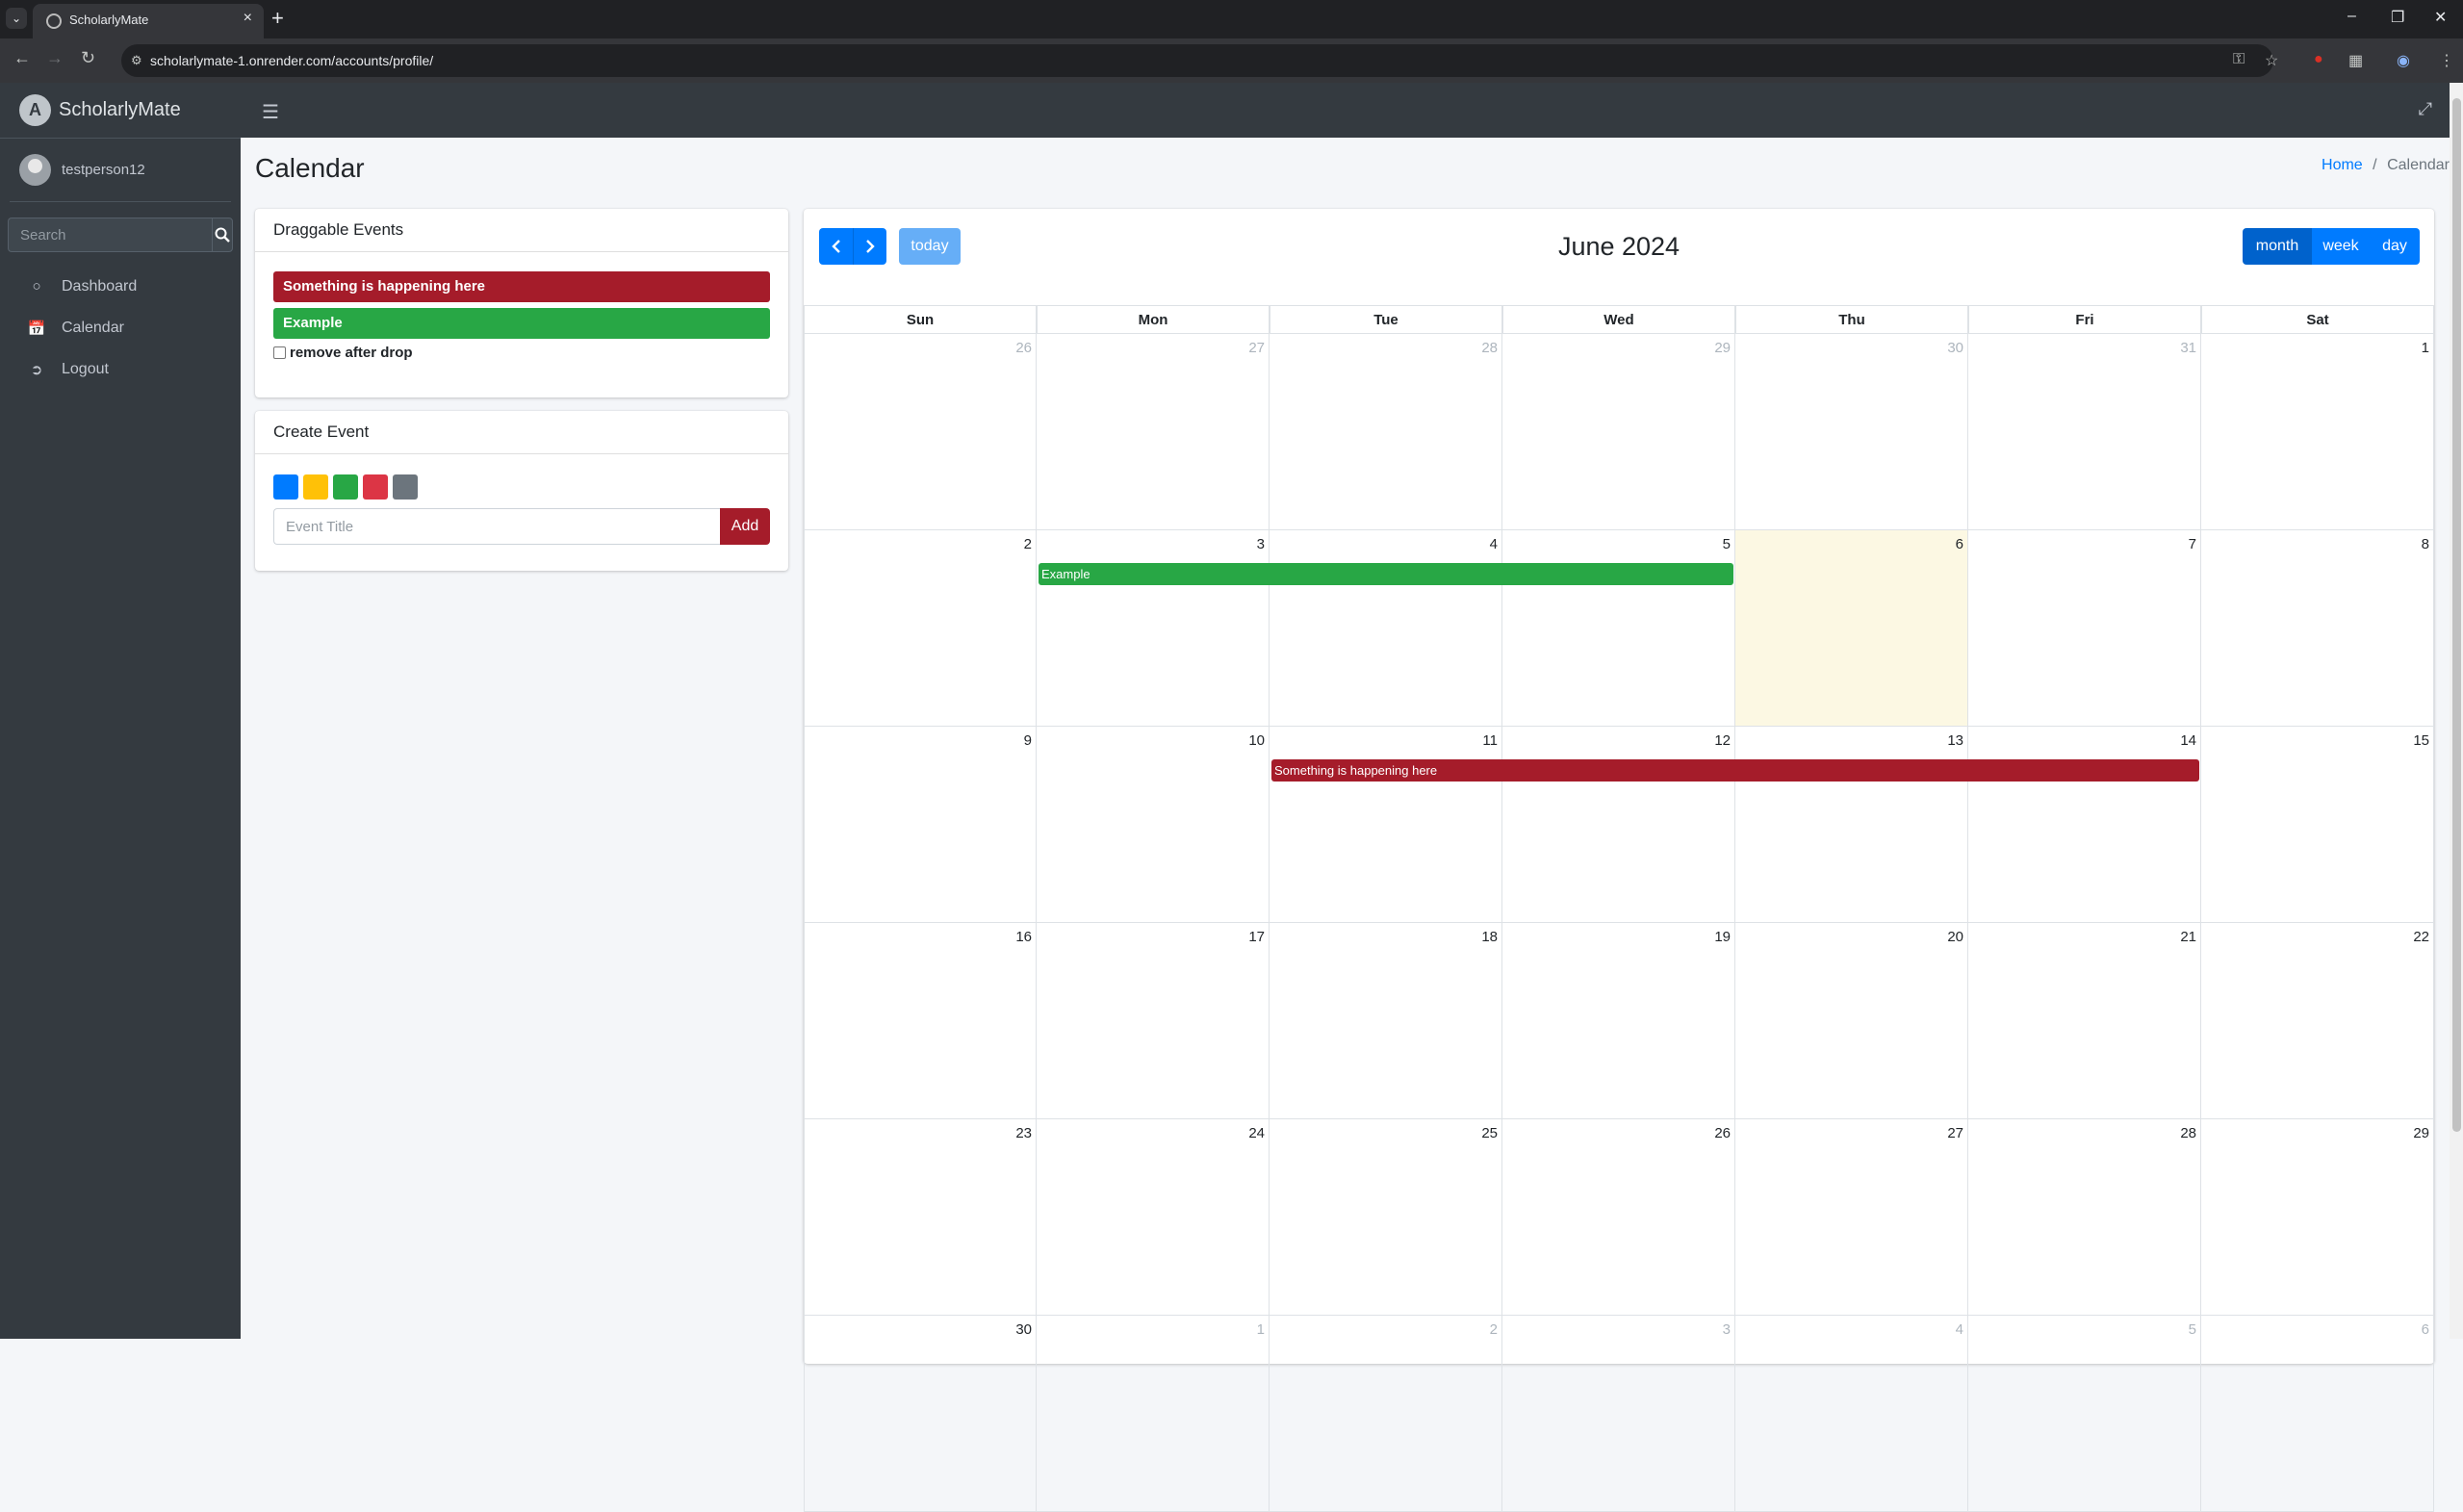 This screenshot has height=1512, width=2463. What do you see at coordinates (1955, 937) in the screenshot?
I see `day-number: 20` at bounding box center [1955, 937].